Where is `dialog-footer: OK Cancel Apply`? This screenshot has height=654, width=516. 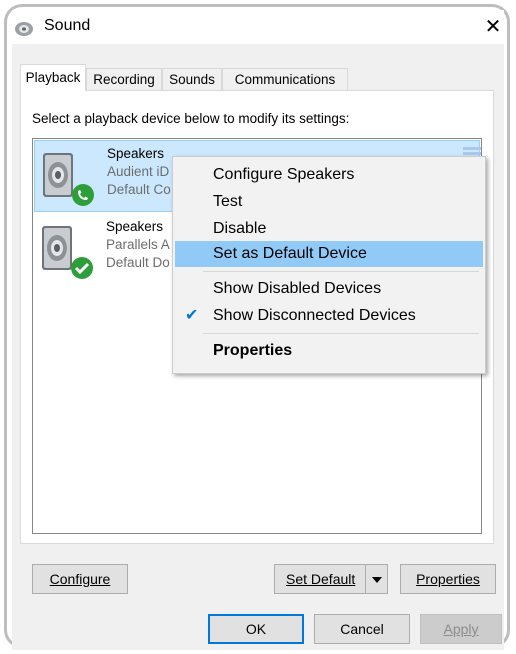
dialog-footer: OK Cancel Apply is located at coordinates (258, 630).